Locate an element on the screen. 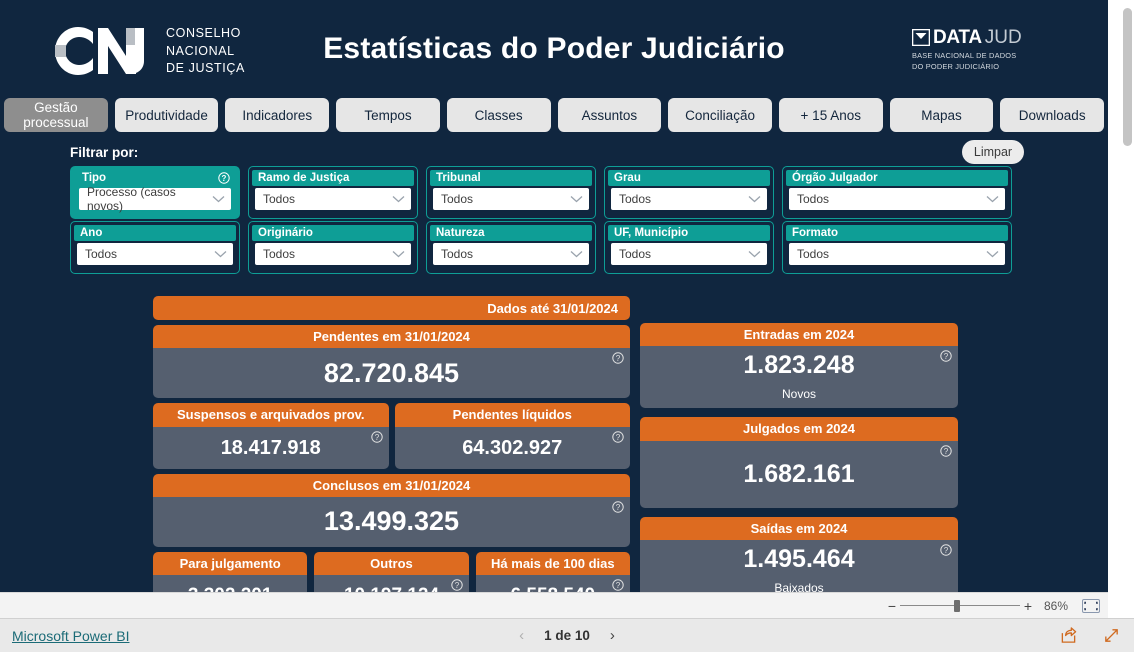 The height and width of the screenshot is (652, 1134). filter-select-orgao-julgador: Todos is located at coordinates (897, 199).